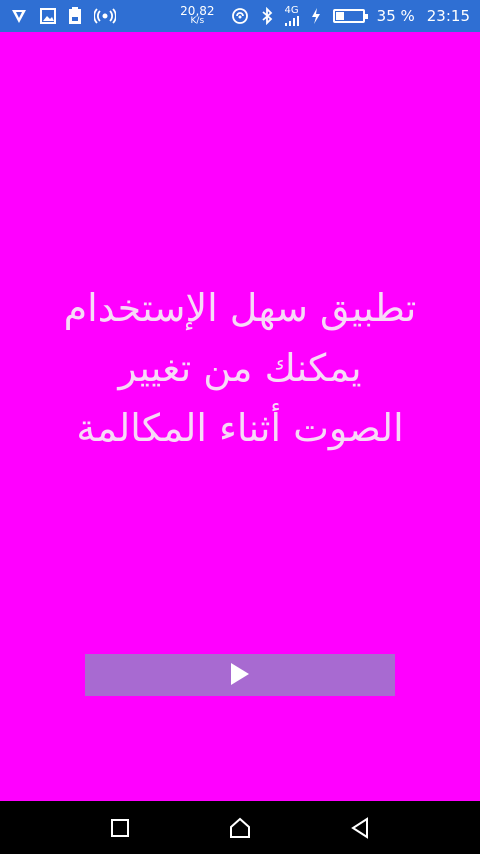  I want to click on recents-icon, so click(120, 828).